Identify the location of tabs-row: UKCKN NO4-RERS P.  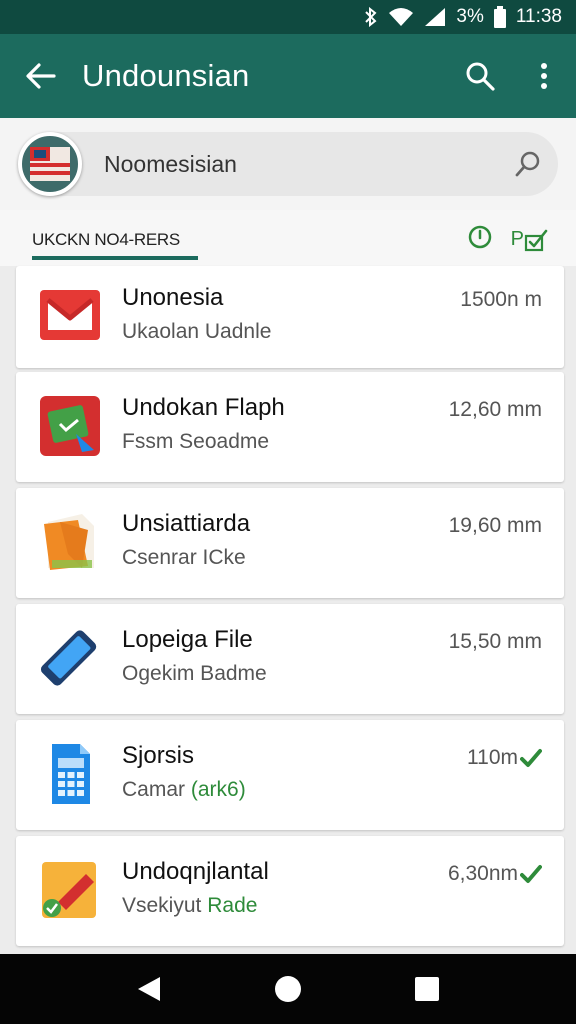
(288, 238).